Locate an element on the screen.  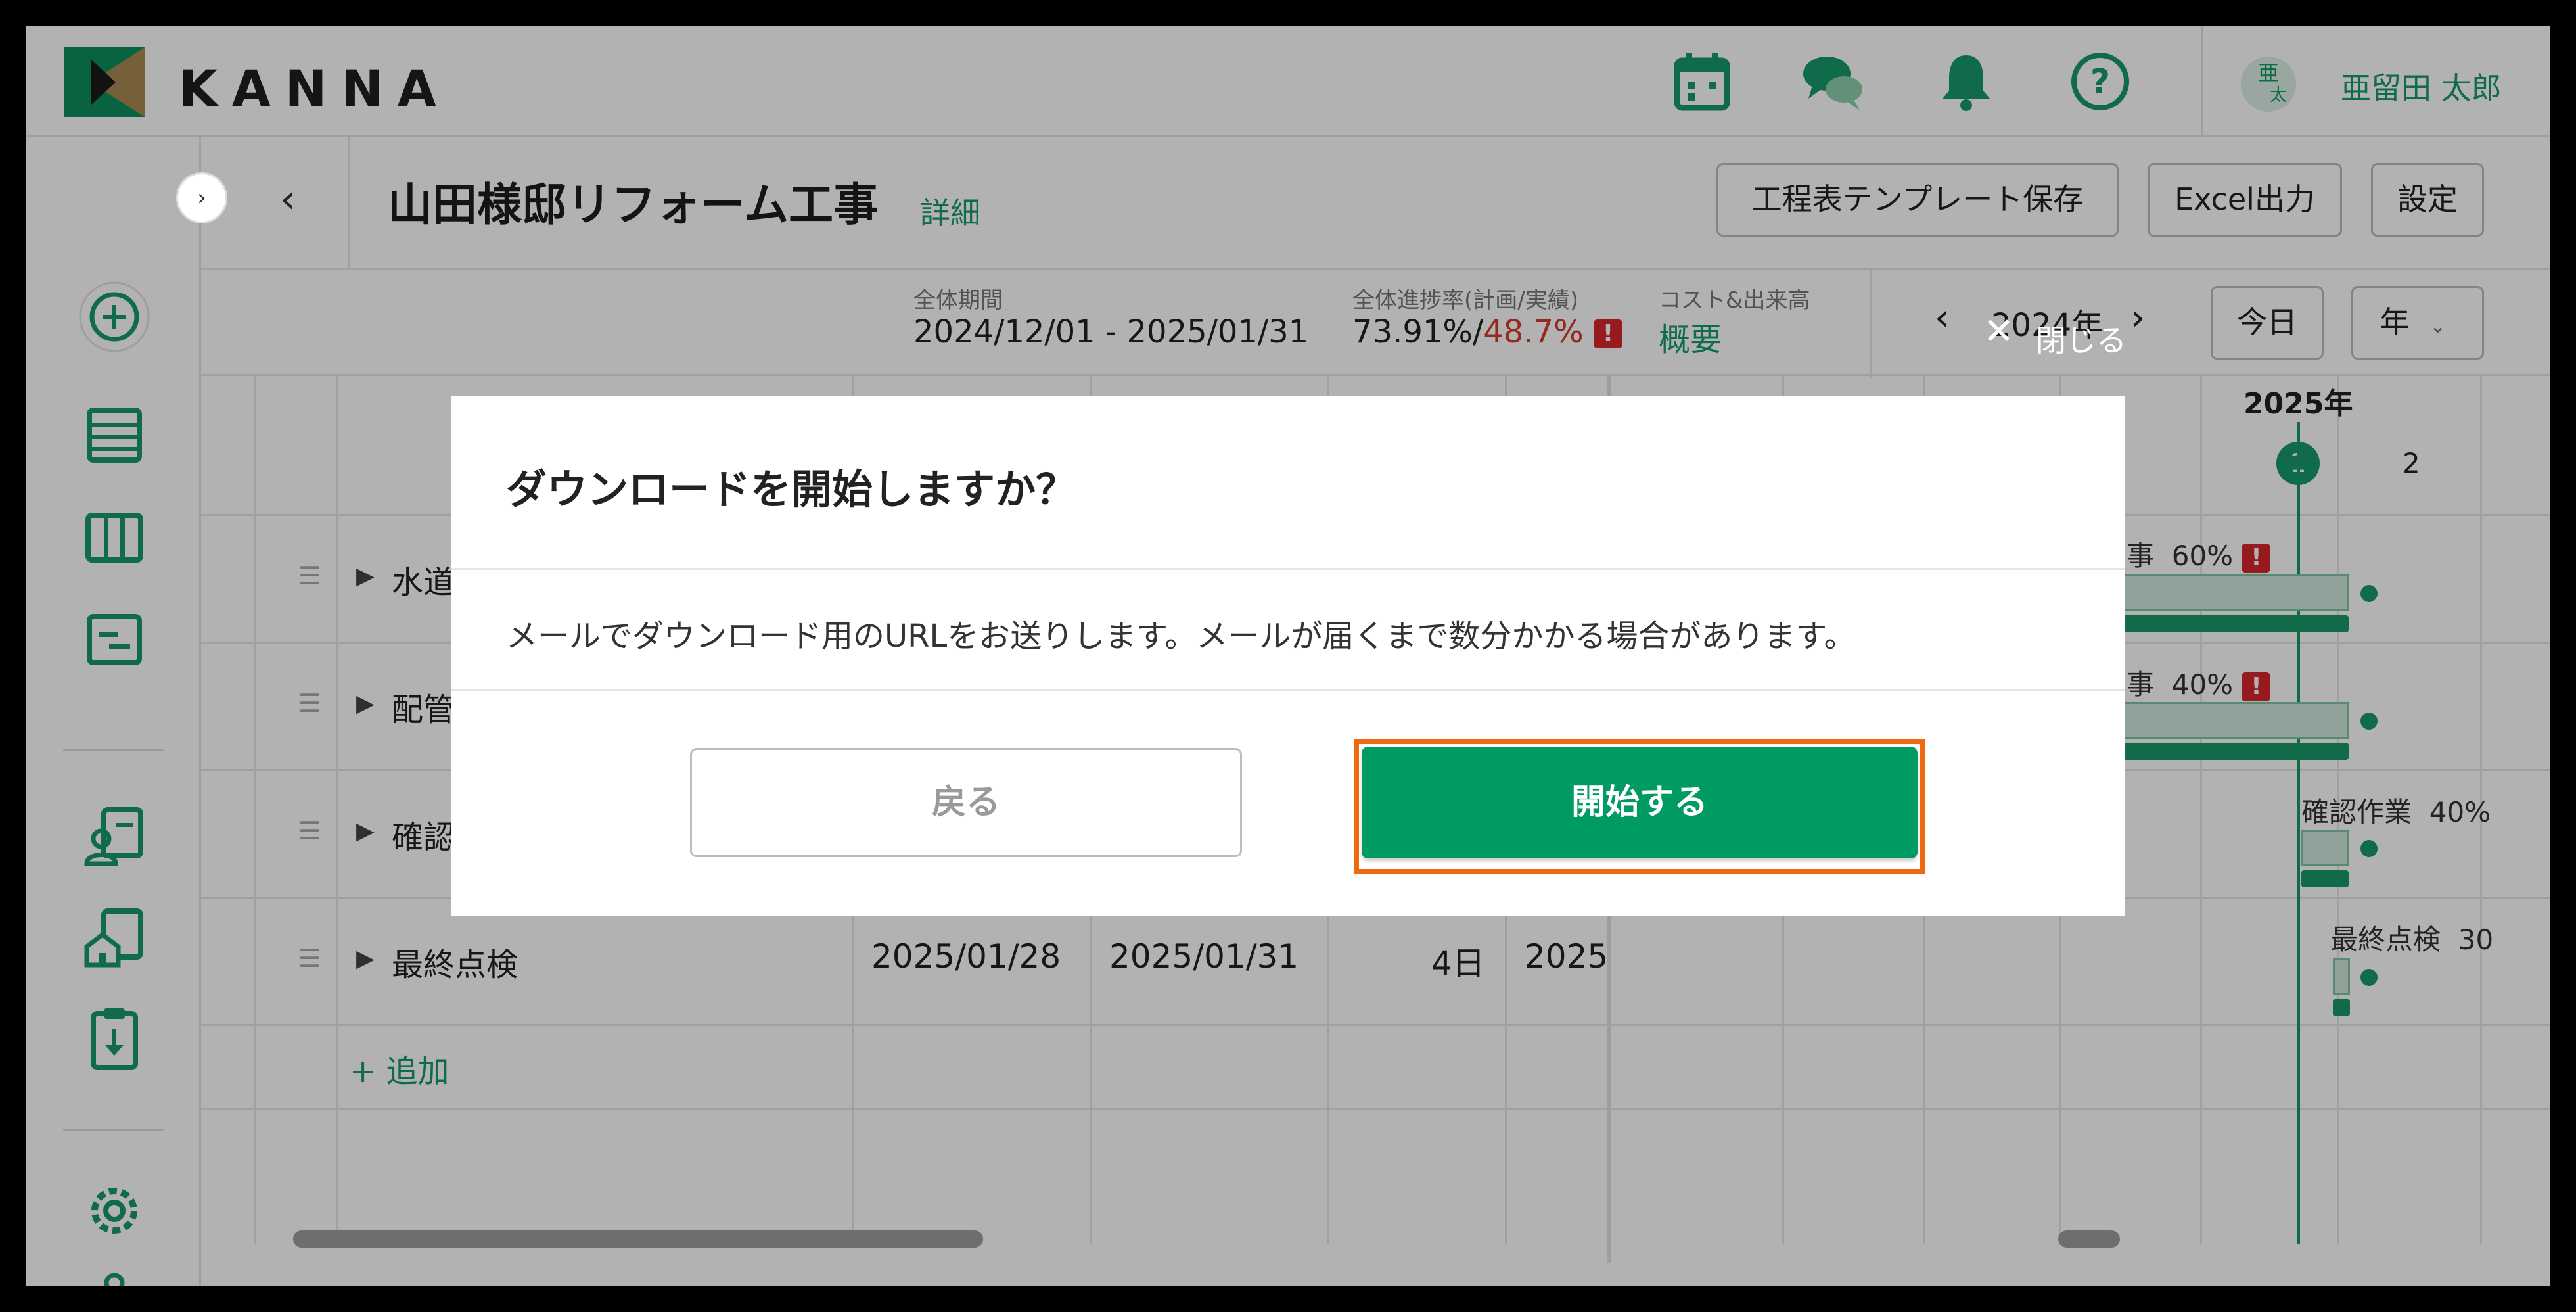
close-label: 閉じる is located at coordinates (2081, 338).